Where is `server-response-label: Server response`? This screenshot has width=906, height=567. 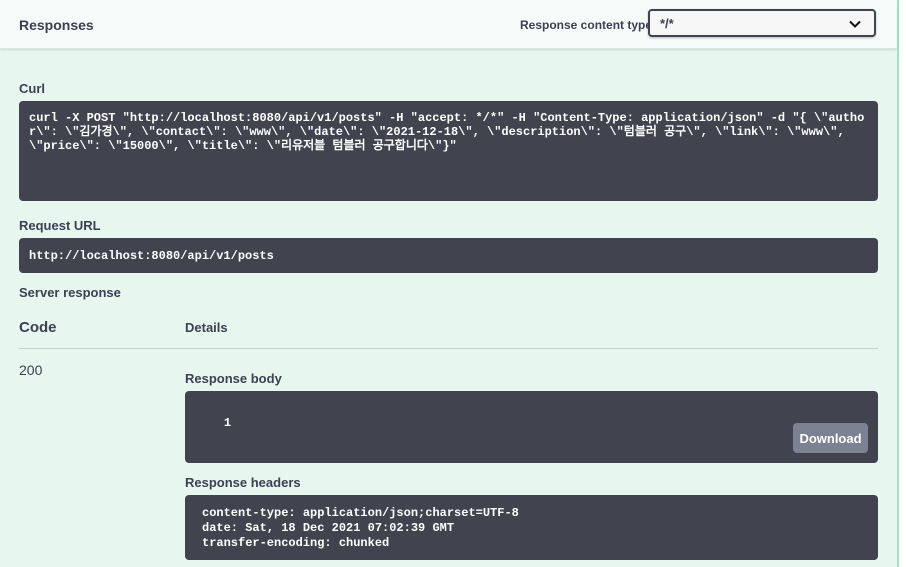
server-response-label: Server response is located at coordinates (70, 292).